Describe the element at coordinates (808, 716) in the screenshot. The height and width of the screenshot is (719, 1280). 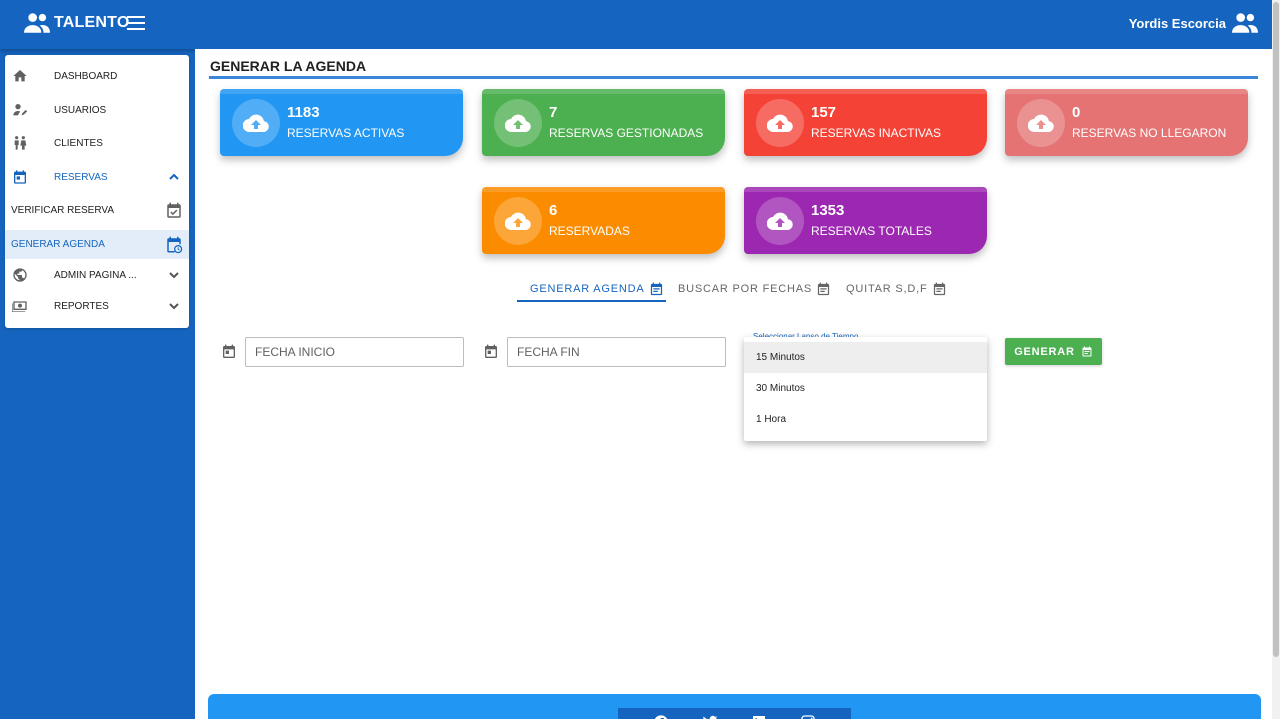
I see `instagram-icon` at that location.